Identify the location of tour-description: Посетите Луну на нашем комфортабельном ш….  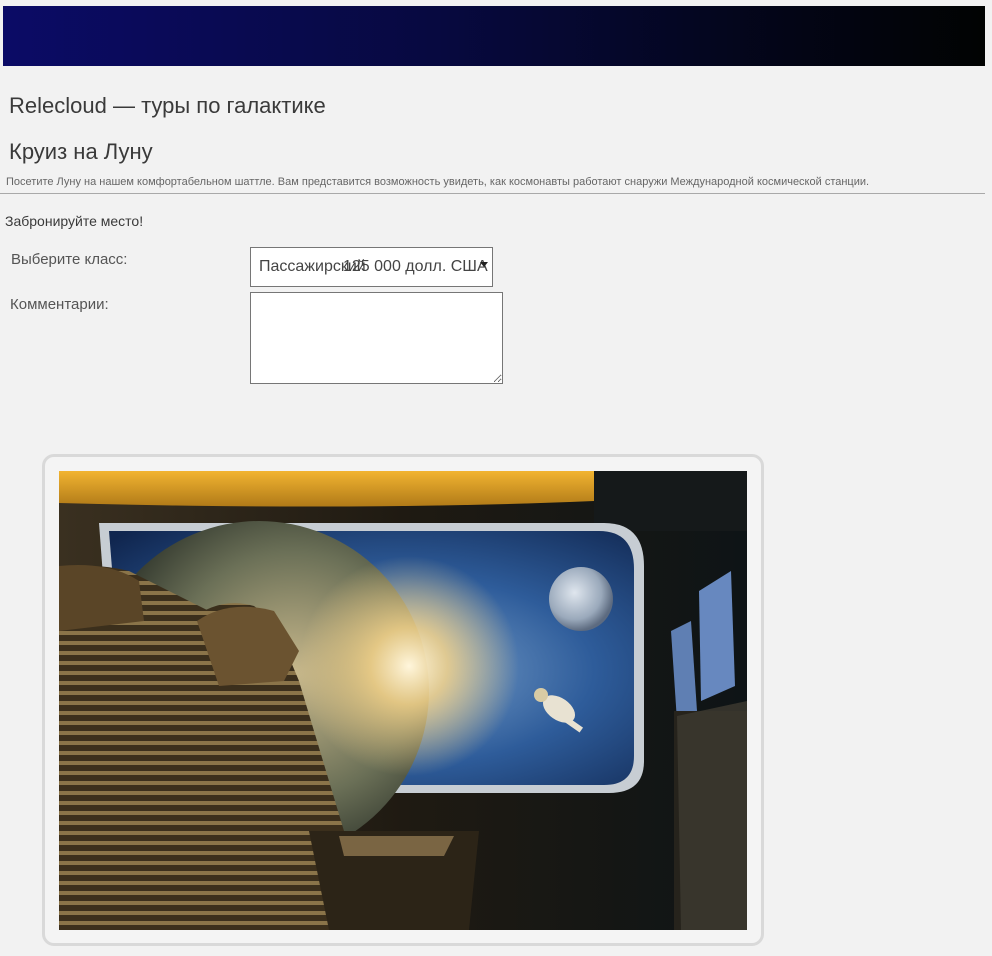
(438, 182).